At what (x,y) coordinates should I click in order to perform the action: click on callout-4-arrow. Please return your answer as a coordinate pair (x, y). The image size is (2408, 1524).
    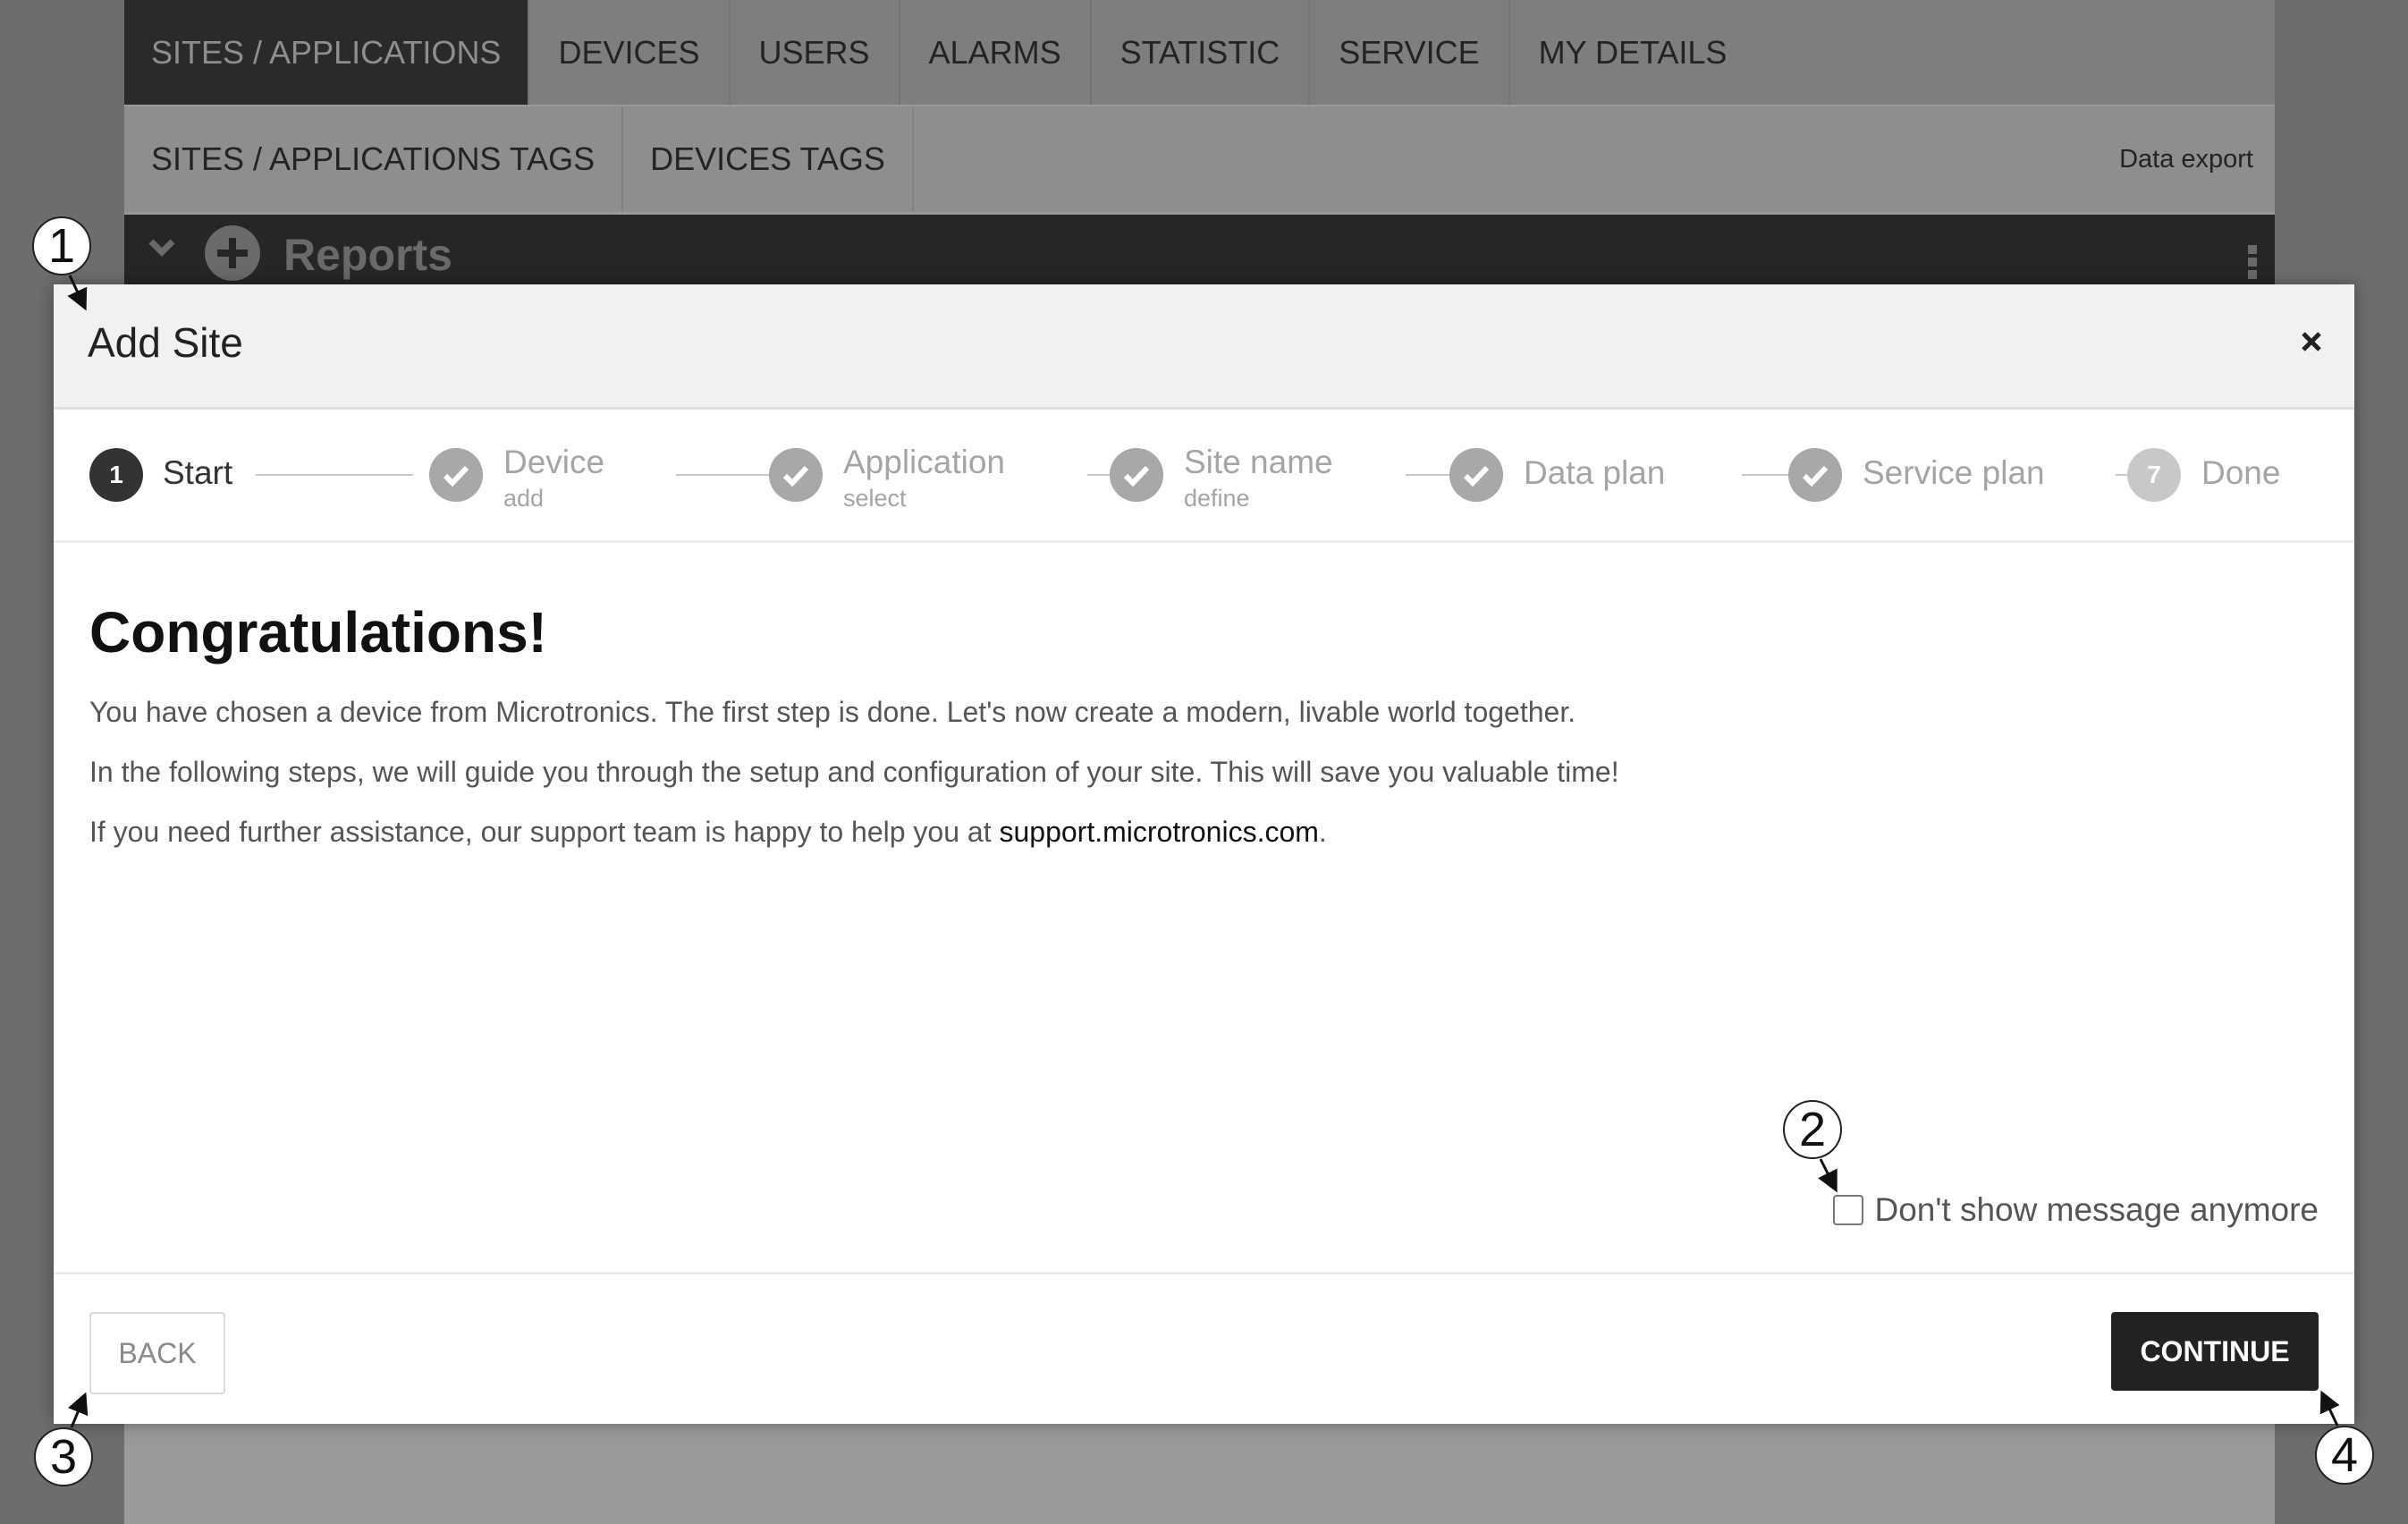
    Looking at the image, I should click on (2329, 1408).